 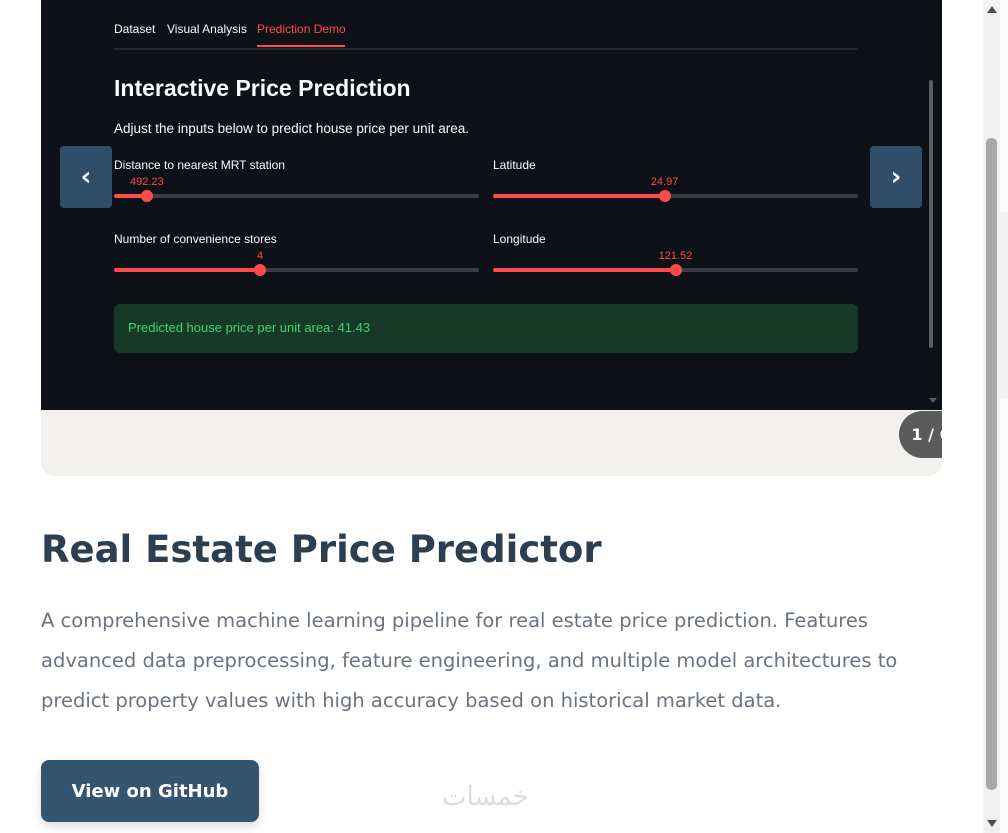 What do you see at coordinates (1004, 416) in the screenshot?
I see `background-page` at bounding box center [1004, 416].